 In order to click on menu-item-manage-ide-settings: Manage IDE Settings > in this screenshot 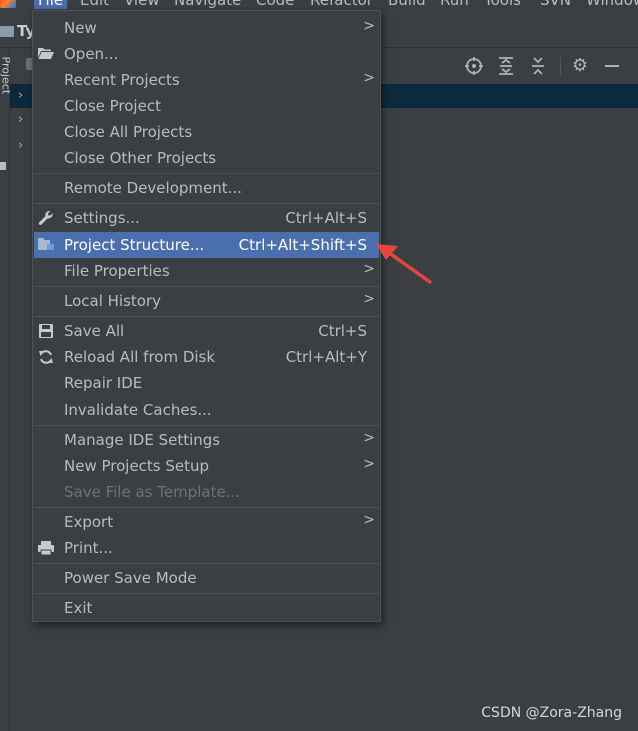, I will do `click(206, 440)`.